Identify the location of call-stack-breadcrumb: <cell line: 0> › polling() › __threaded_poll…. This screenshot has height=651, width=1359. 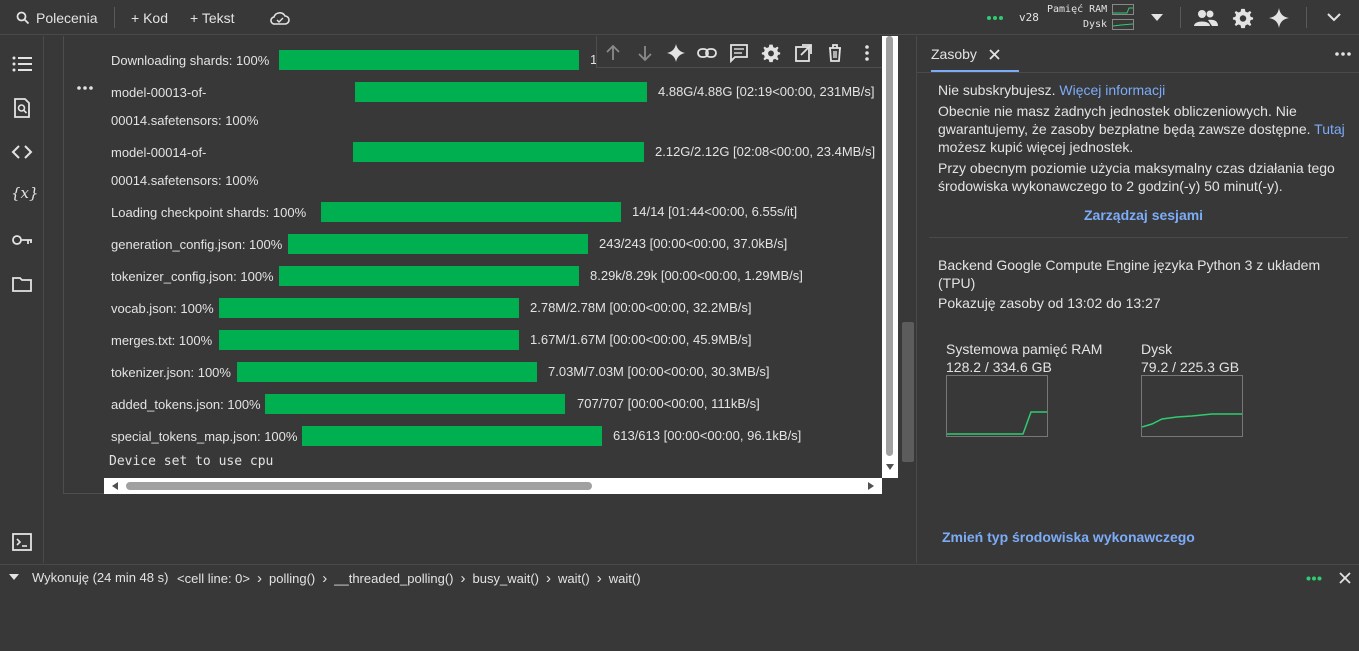
(409, 578).